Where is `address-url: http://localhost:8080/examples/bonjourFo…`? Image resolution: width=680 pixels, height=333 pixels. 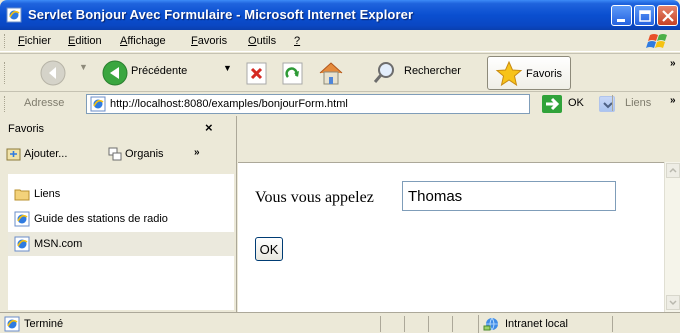 address-url: http://localhost:8080/examples/bonjourFo… is located at coordinates (229, 104).